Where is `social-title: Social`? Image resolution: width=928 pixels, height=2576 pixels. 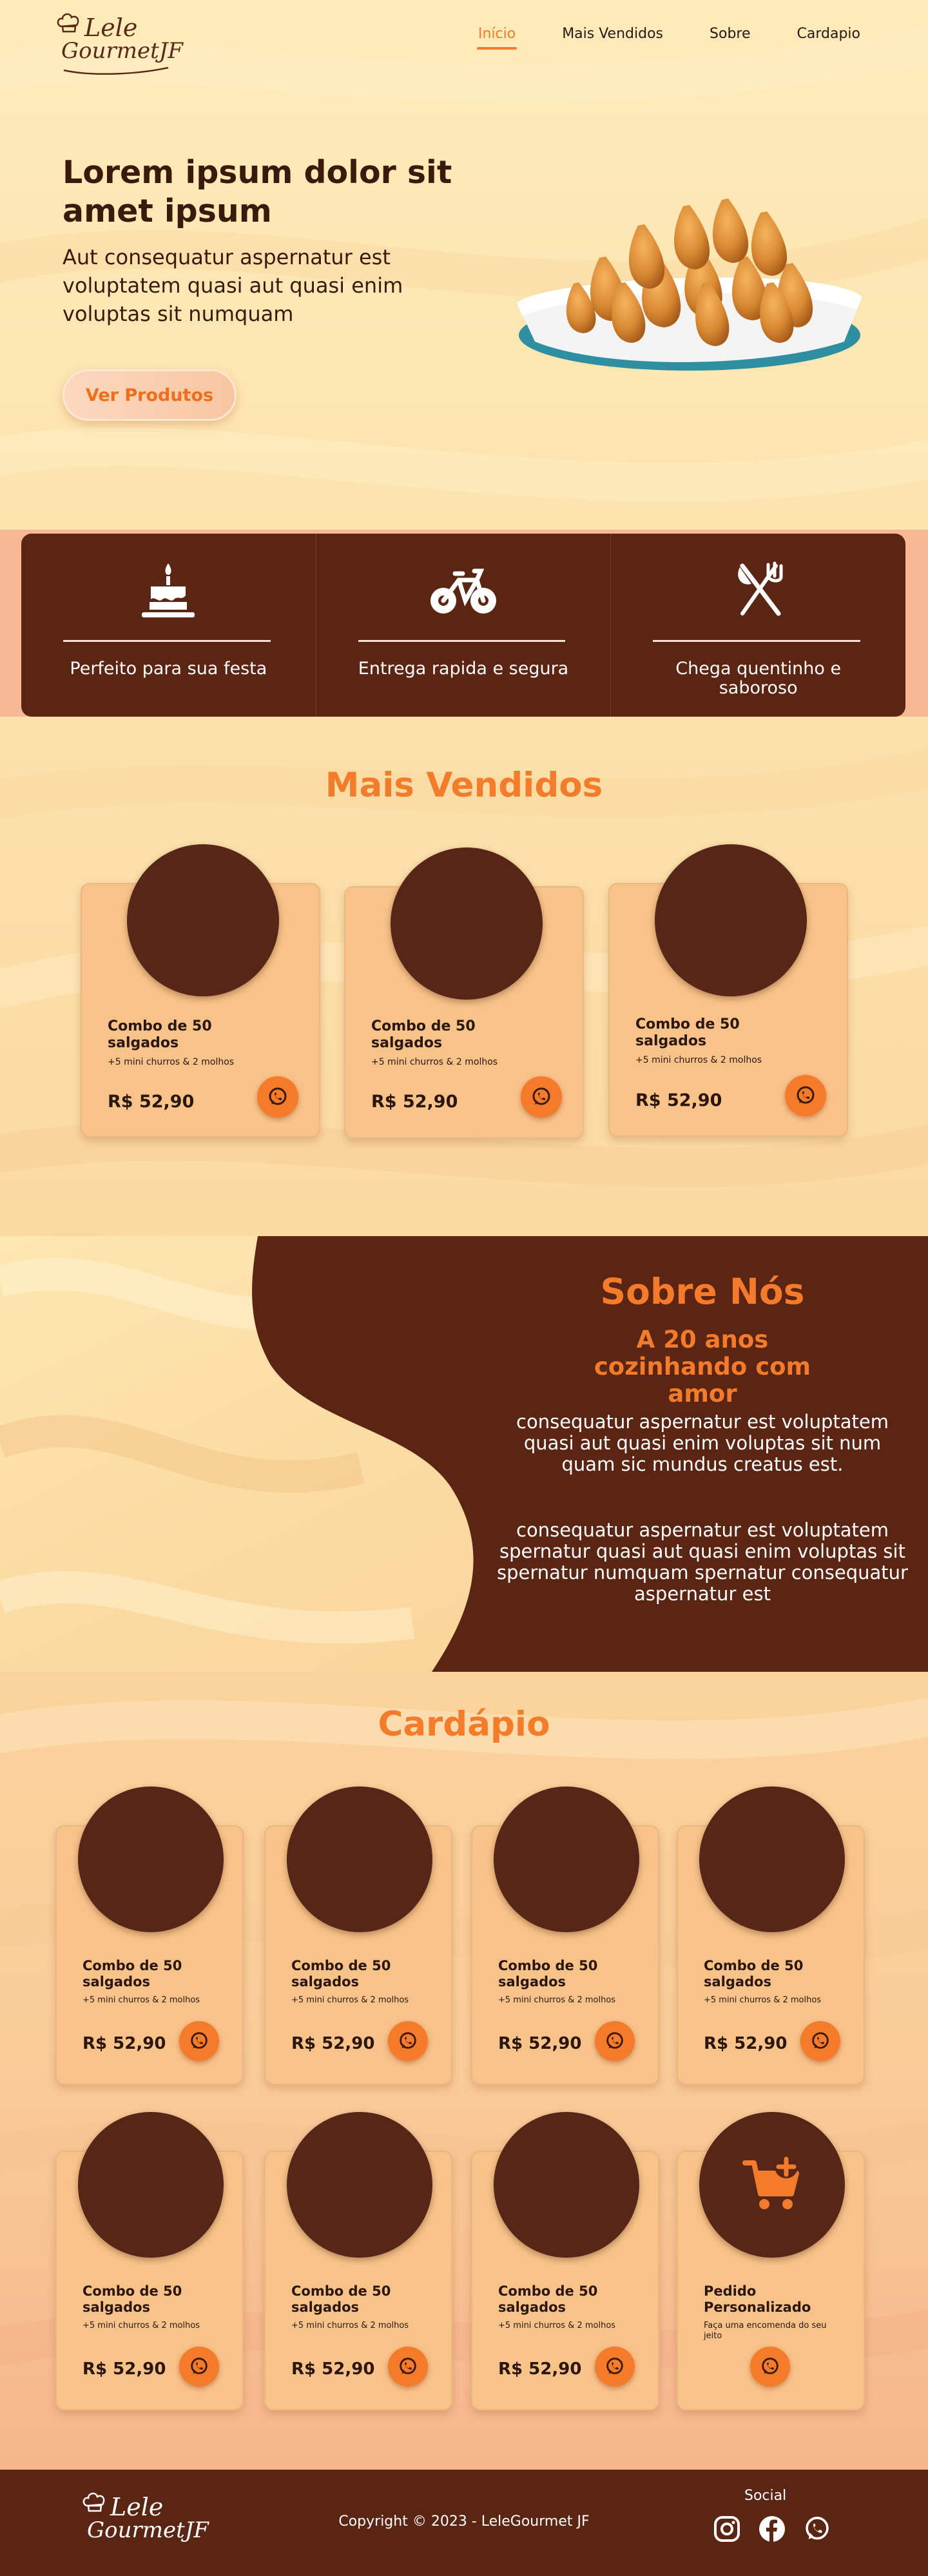 social-title: Social is located at coordinates (766, 2496).